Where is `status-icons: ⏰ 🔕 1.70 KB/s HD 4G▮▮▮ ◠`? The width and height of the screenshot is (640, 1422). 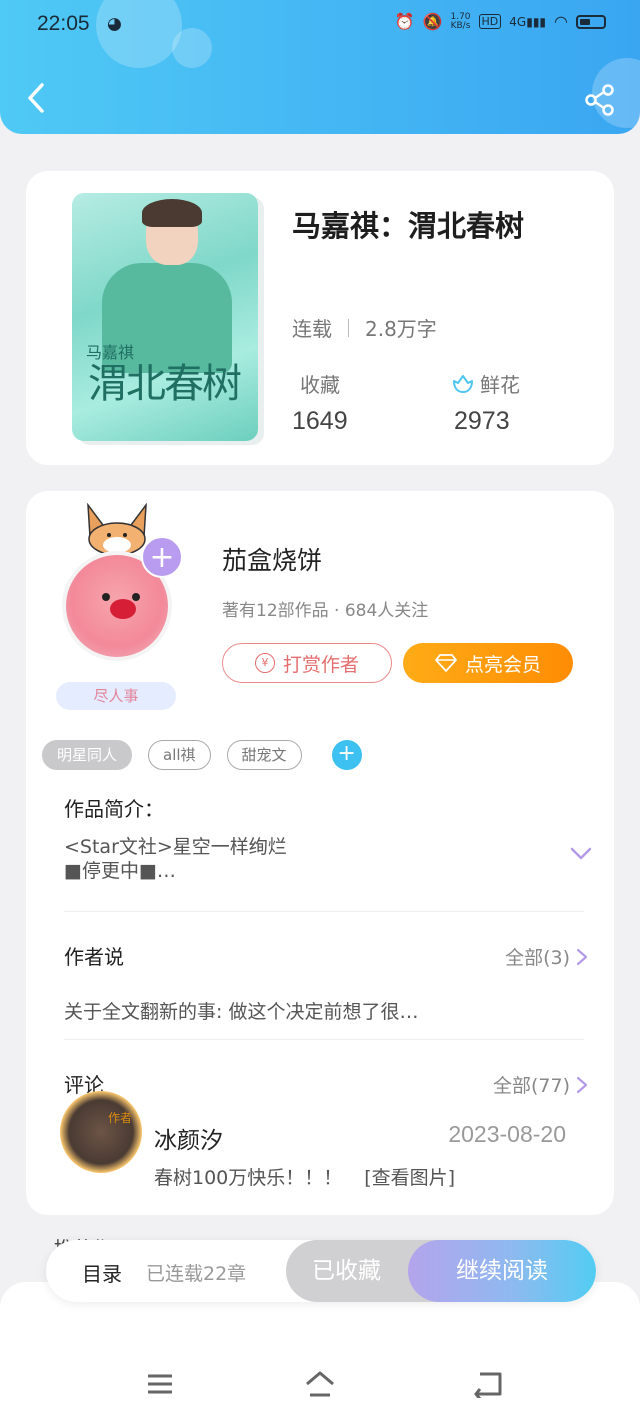 status-icons: ⏰ 🔕 1.70 KB/s HD 4G▮▮▮ ◠ is located at coordinates (500, 21).